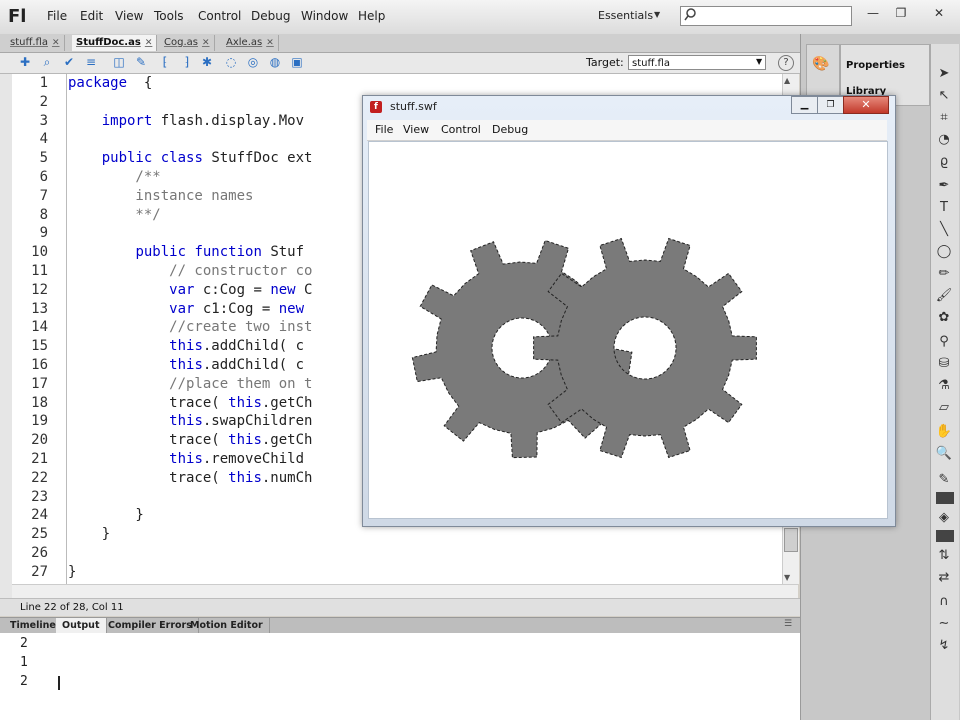  What do you see at coordinates (219, 16) in the screenshot?
I see `menu-control: Control` at bounding box center [219, 16].